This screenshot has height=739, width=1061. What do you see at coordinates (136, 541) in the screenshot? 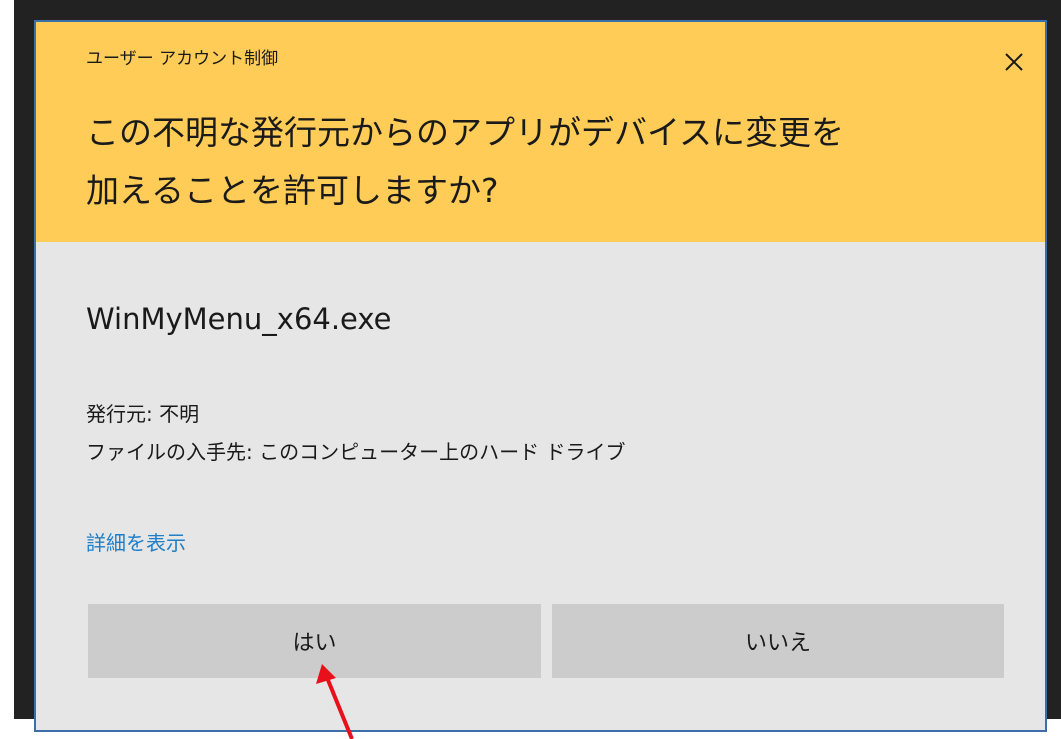
I see `show-details-link: 詳細を表示` at bounding box center [136, 541].